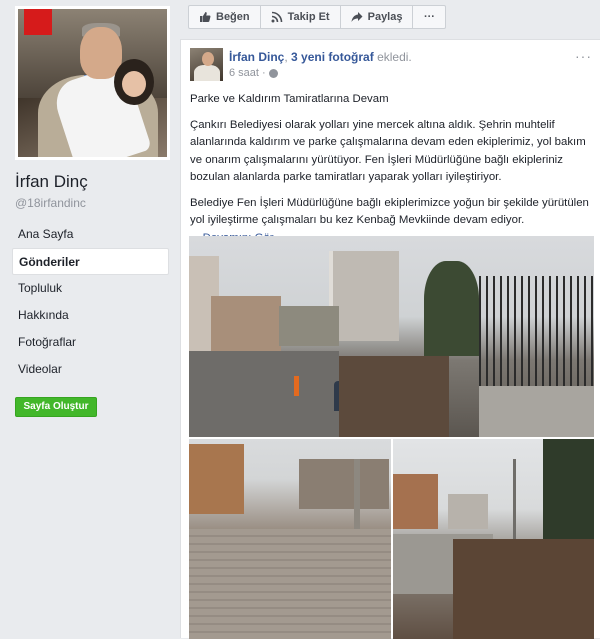 The height and width of the screenshot is (639, 600). Describe the element at coordinates (415, 501) in the screenshot. I see `photo-apartment` at that location.